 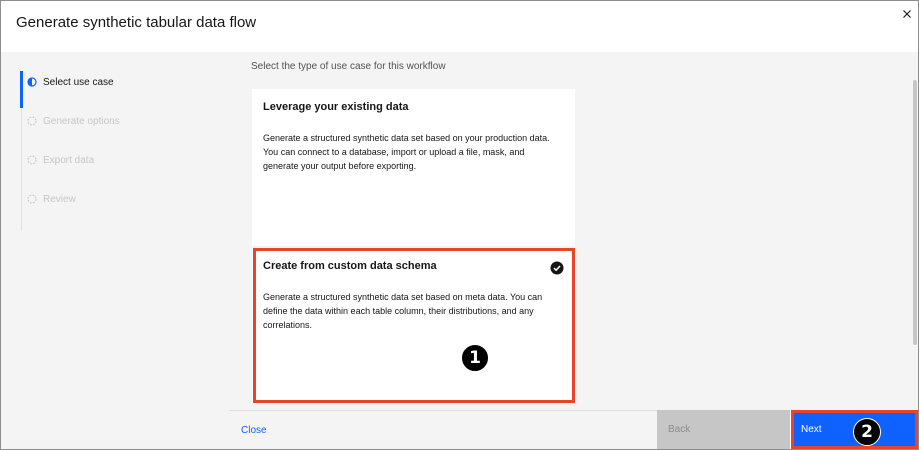 I want to click on step-generate-options: Generate options, so click(x=73, y=121).